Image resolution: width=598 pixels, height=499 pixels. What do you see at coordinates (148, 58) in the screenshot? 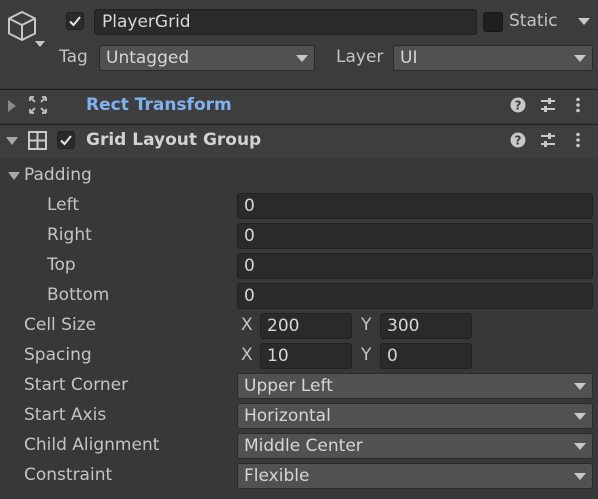
I see `tag-value: Untagged` at bounding box center [148, 58].